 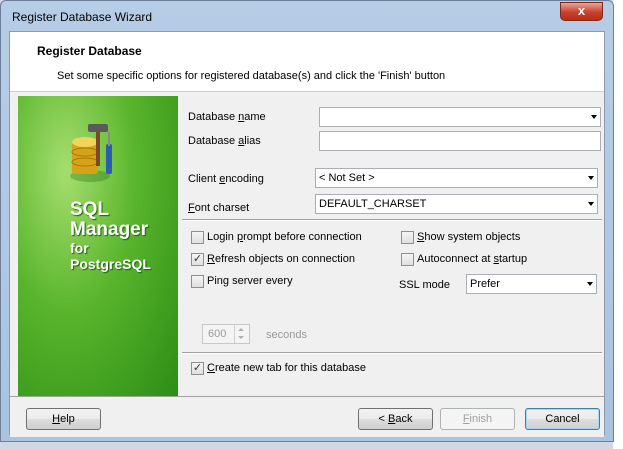 What do you see at coordinates (109, 229) in the screenshot?
I see `product-name-line2: Manager` at bounding box center [109, 229].